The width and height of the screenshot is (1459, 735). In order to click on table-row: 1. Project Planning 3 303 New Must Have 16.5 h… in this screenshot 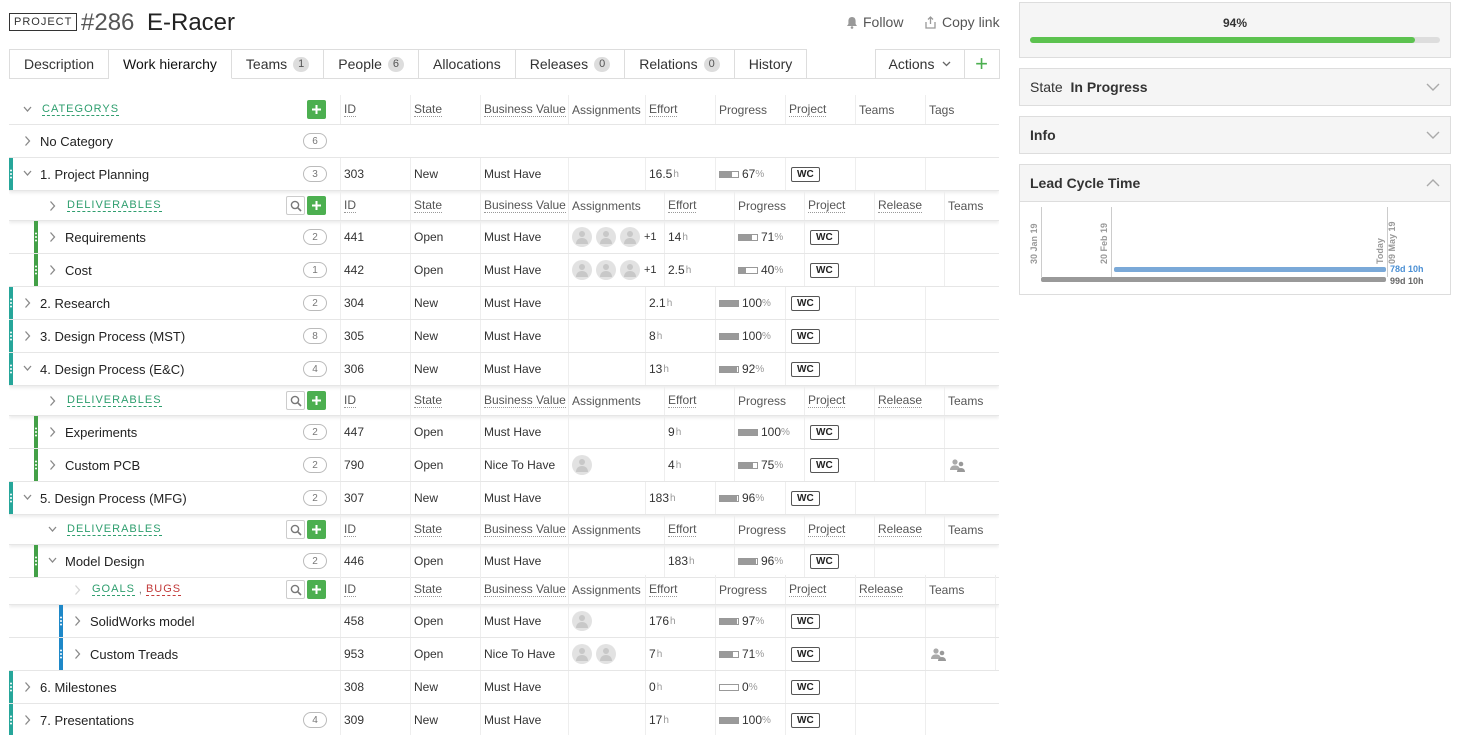, I will do `click(504, 174)`.